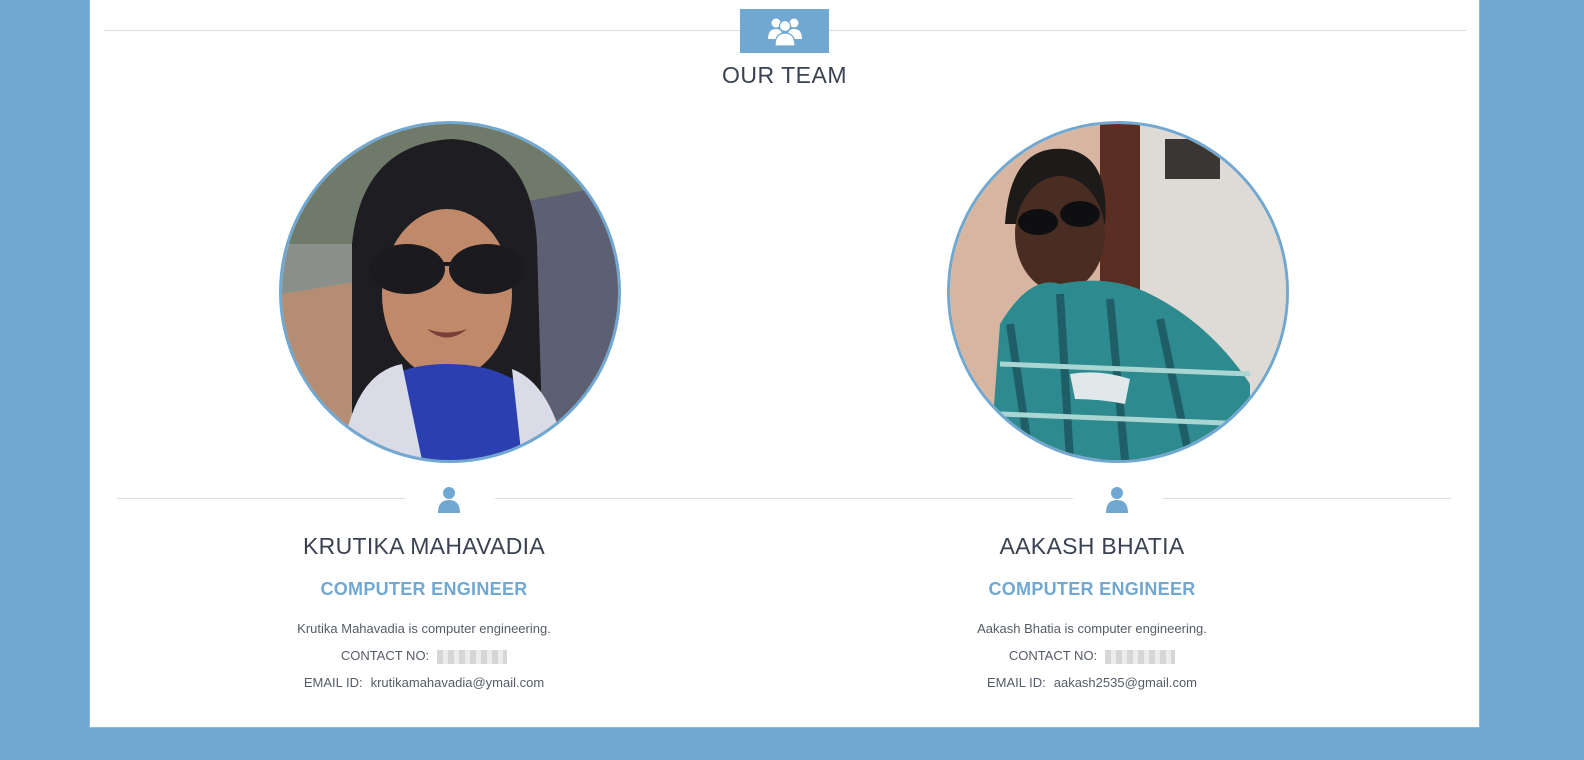 This screenshot has width=1584, height=760. What do you see at coordinates (1307, 498) in the screenshot?
I see `card-divider-right` at bounding box center [1307, 498].